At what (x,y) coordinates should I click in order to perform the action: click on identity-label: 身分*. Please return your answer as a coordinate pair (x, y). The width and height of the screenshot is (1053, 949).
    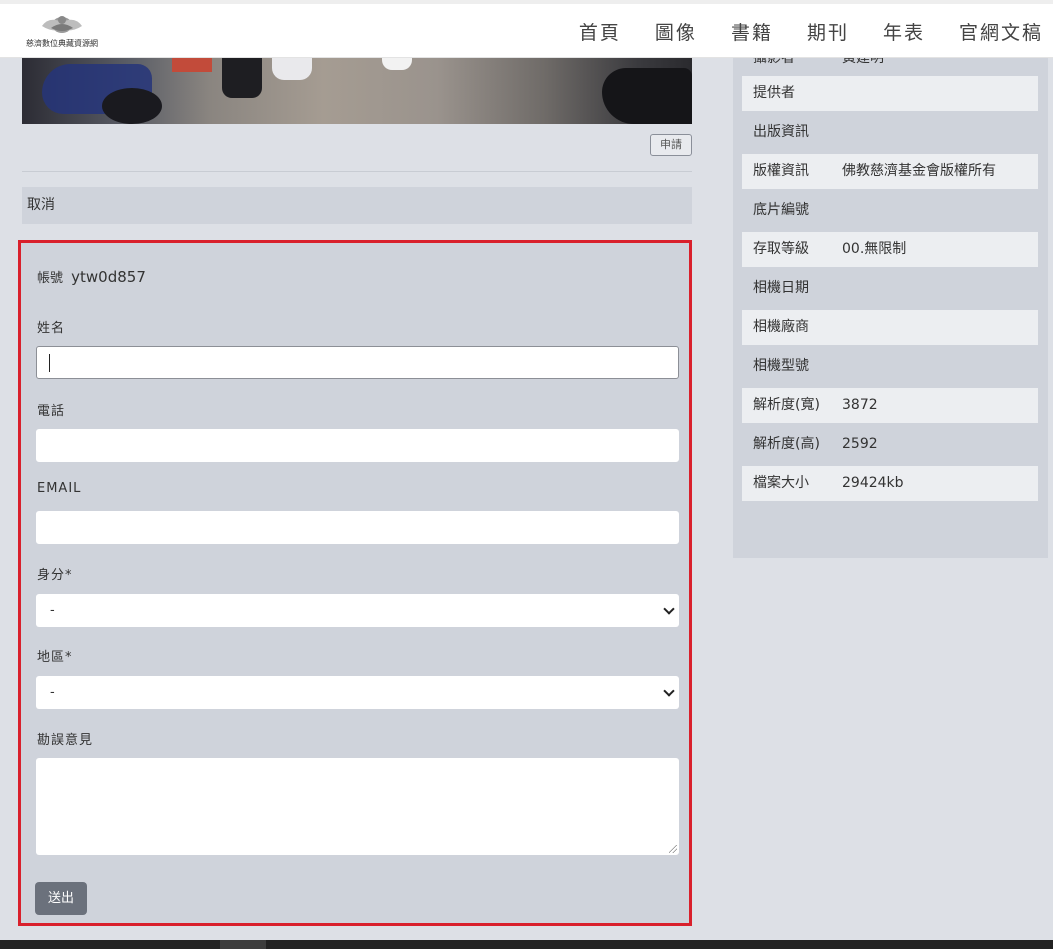
    Looking at the image, I should click on (55, 575).